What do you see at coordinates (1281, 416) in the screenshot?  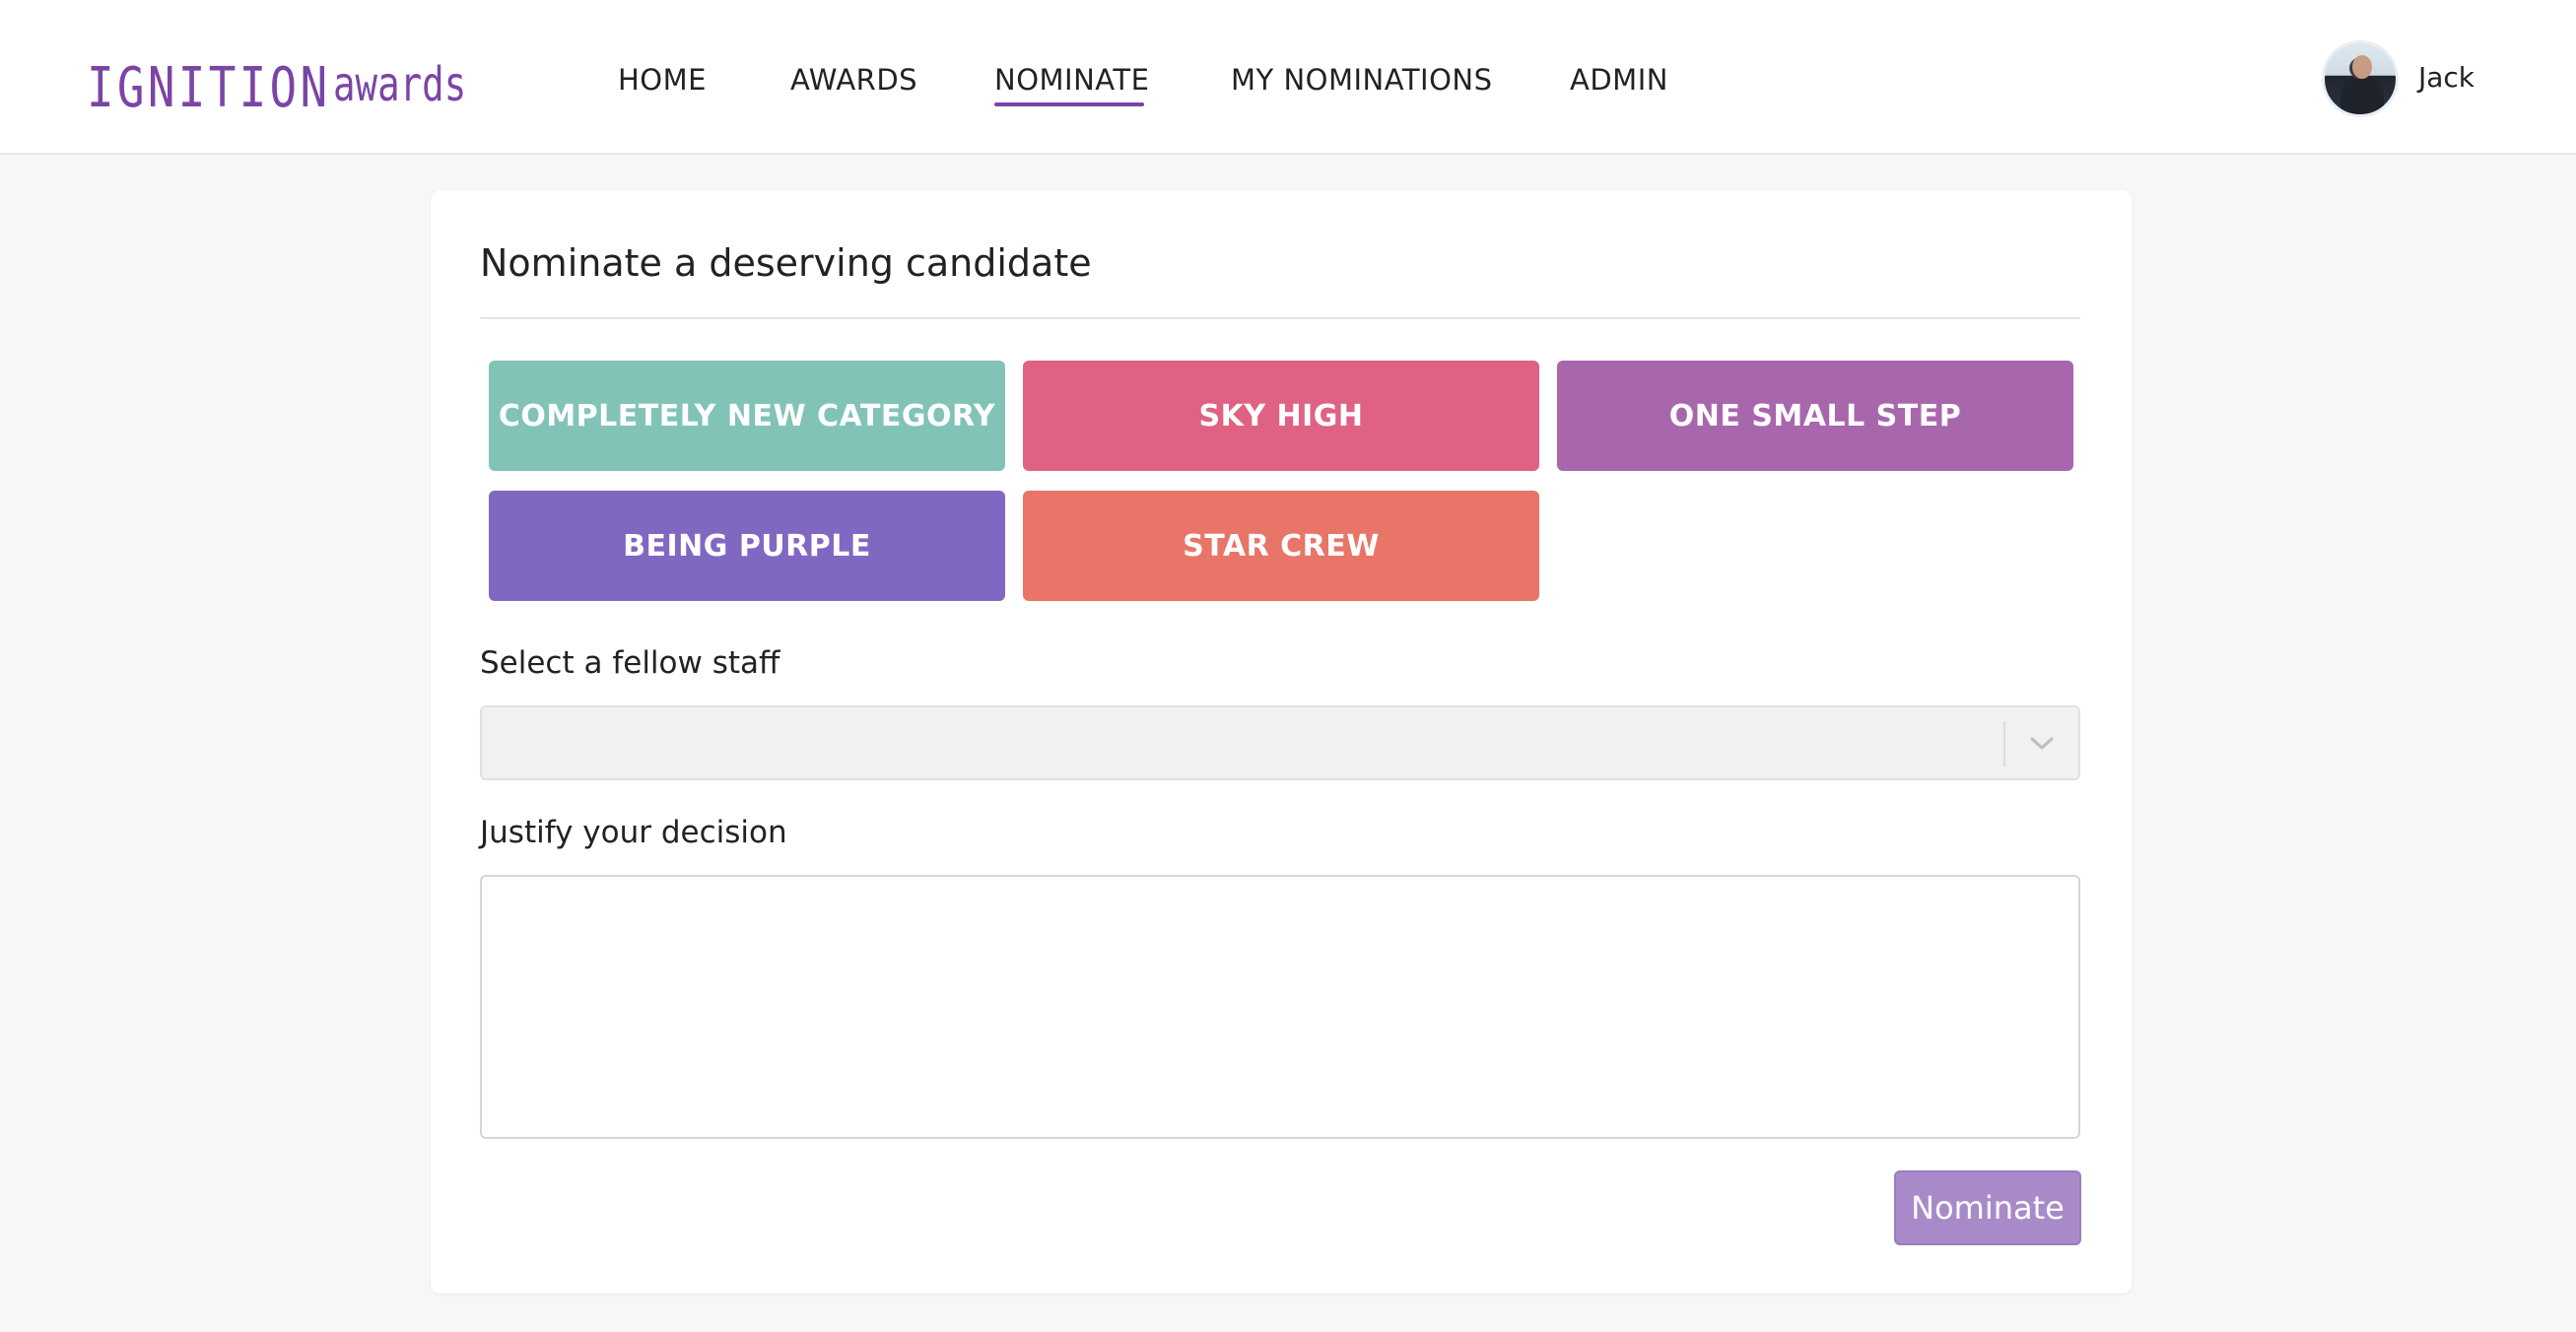 I see `category-sky-high: SKY HIGH` at bounding box center [1281, 416].